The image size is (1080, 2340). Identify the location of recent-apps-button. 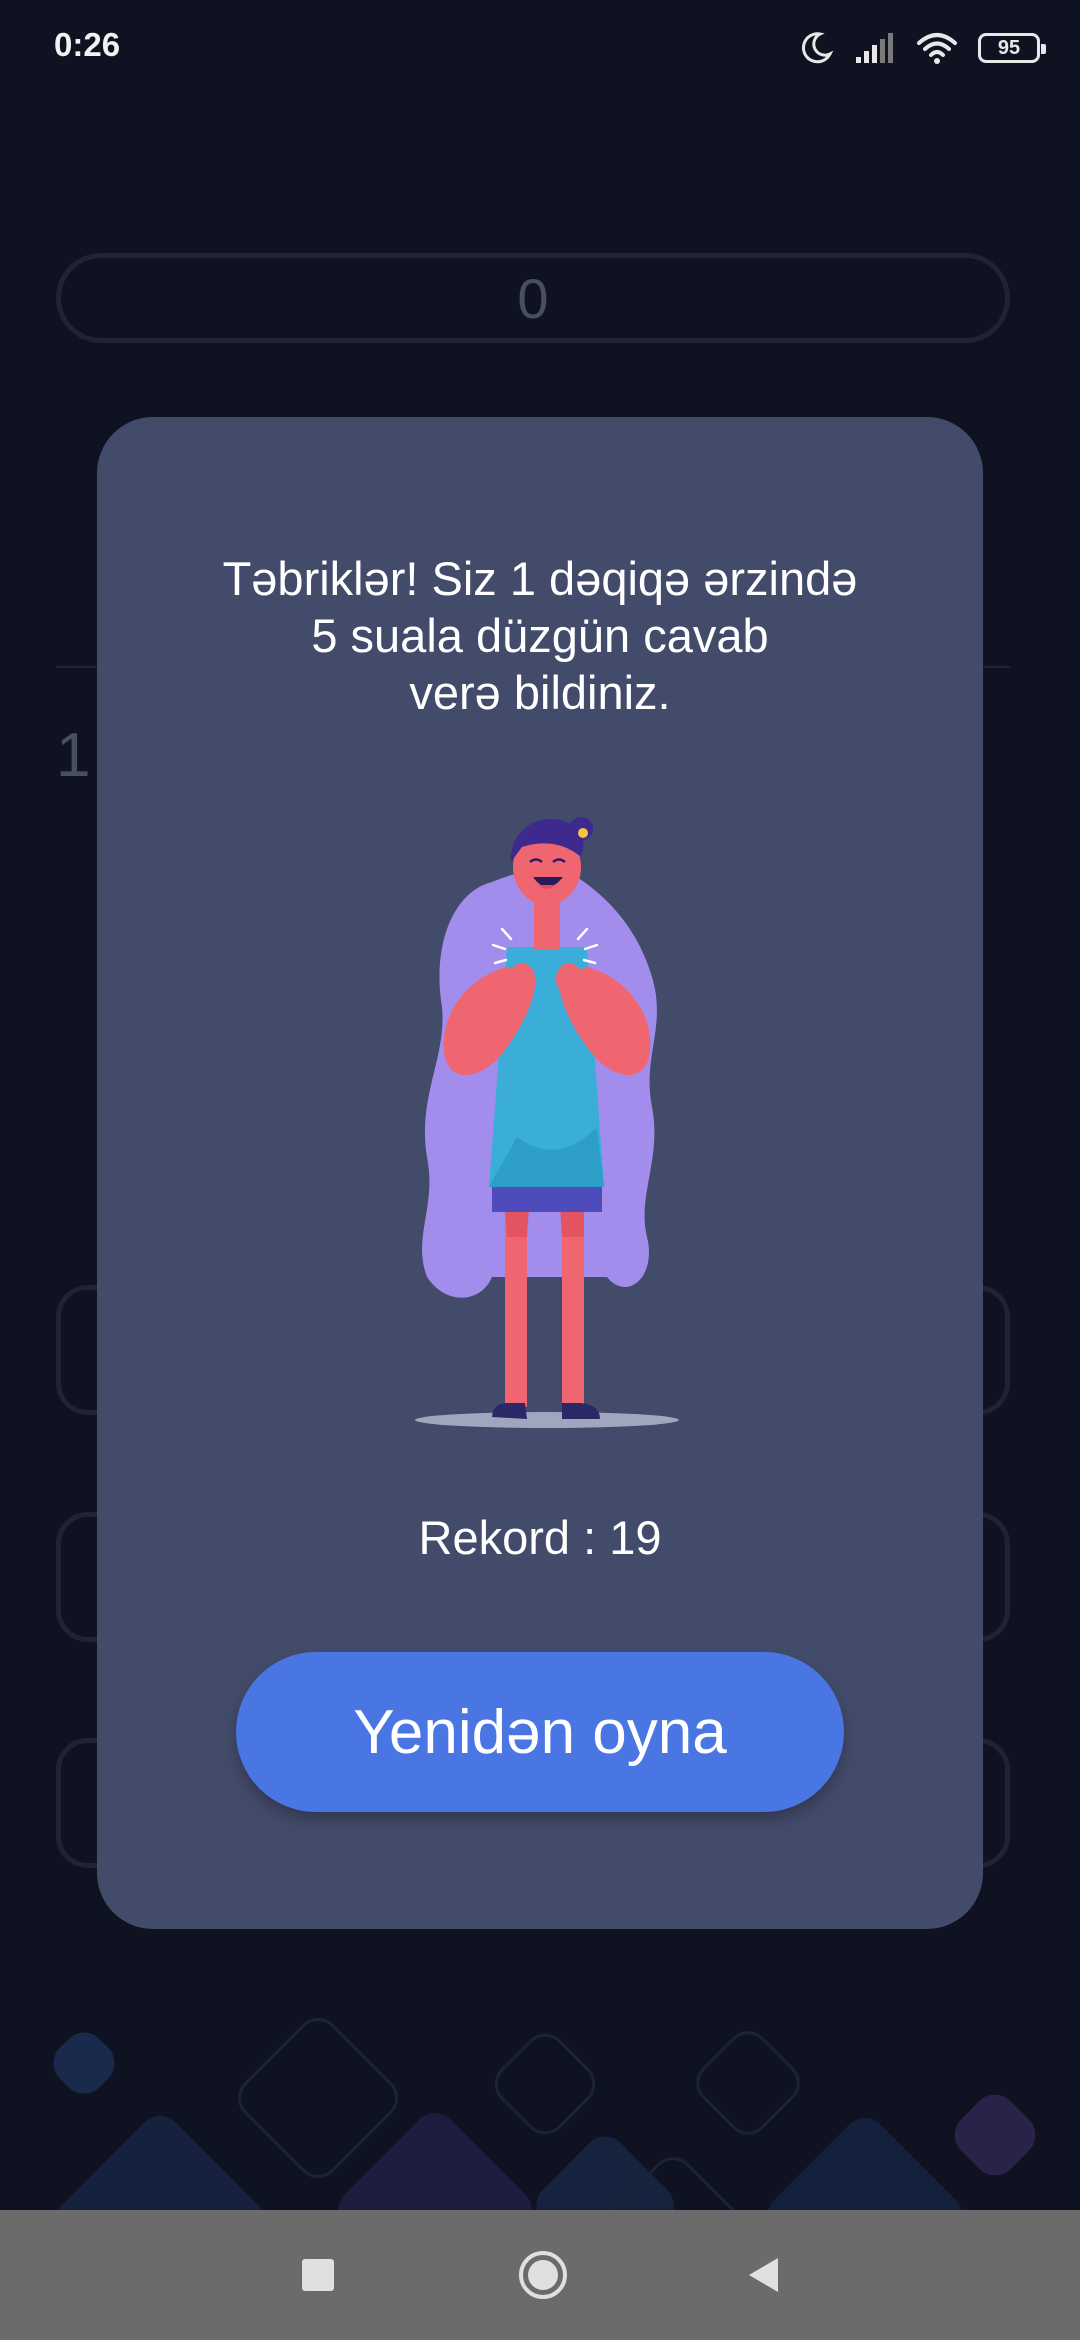
(318, 2275).